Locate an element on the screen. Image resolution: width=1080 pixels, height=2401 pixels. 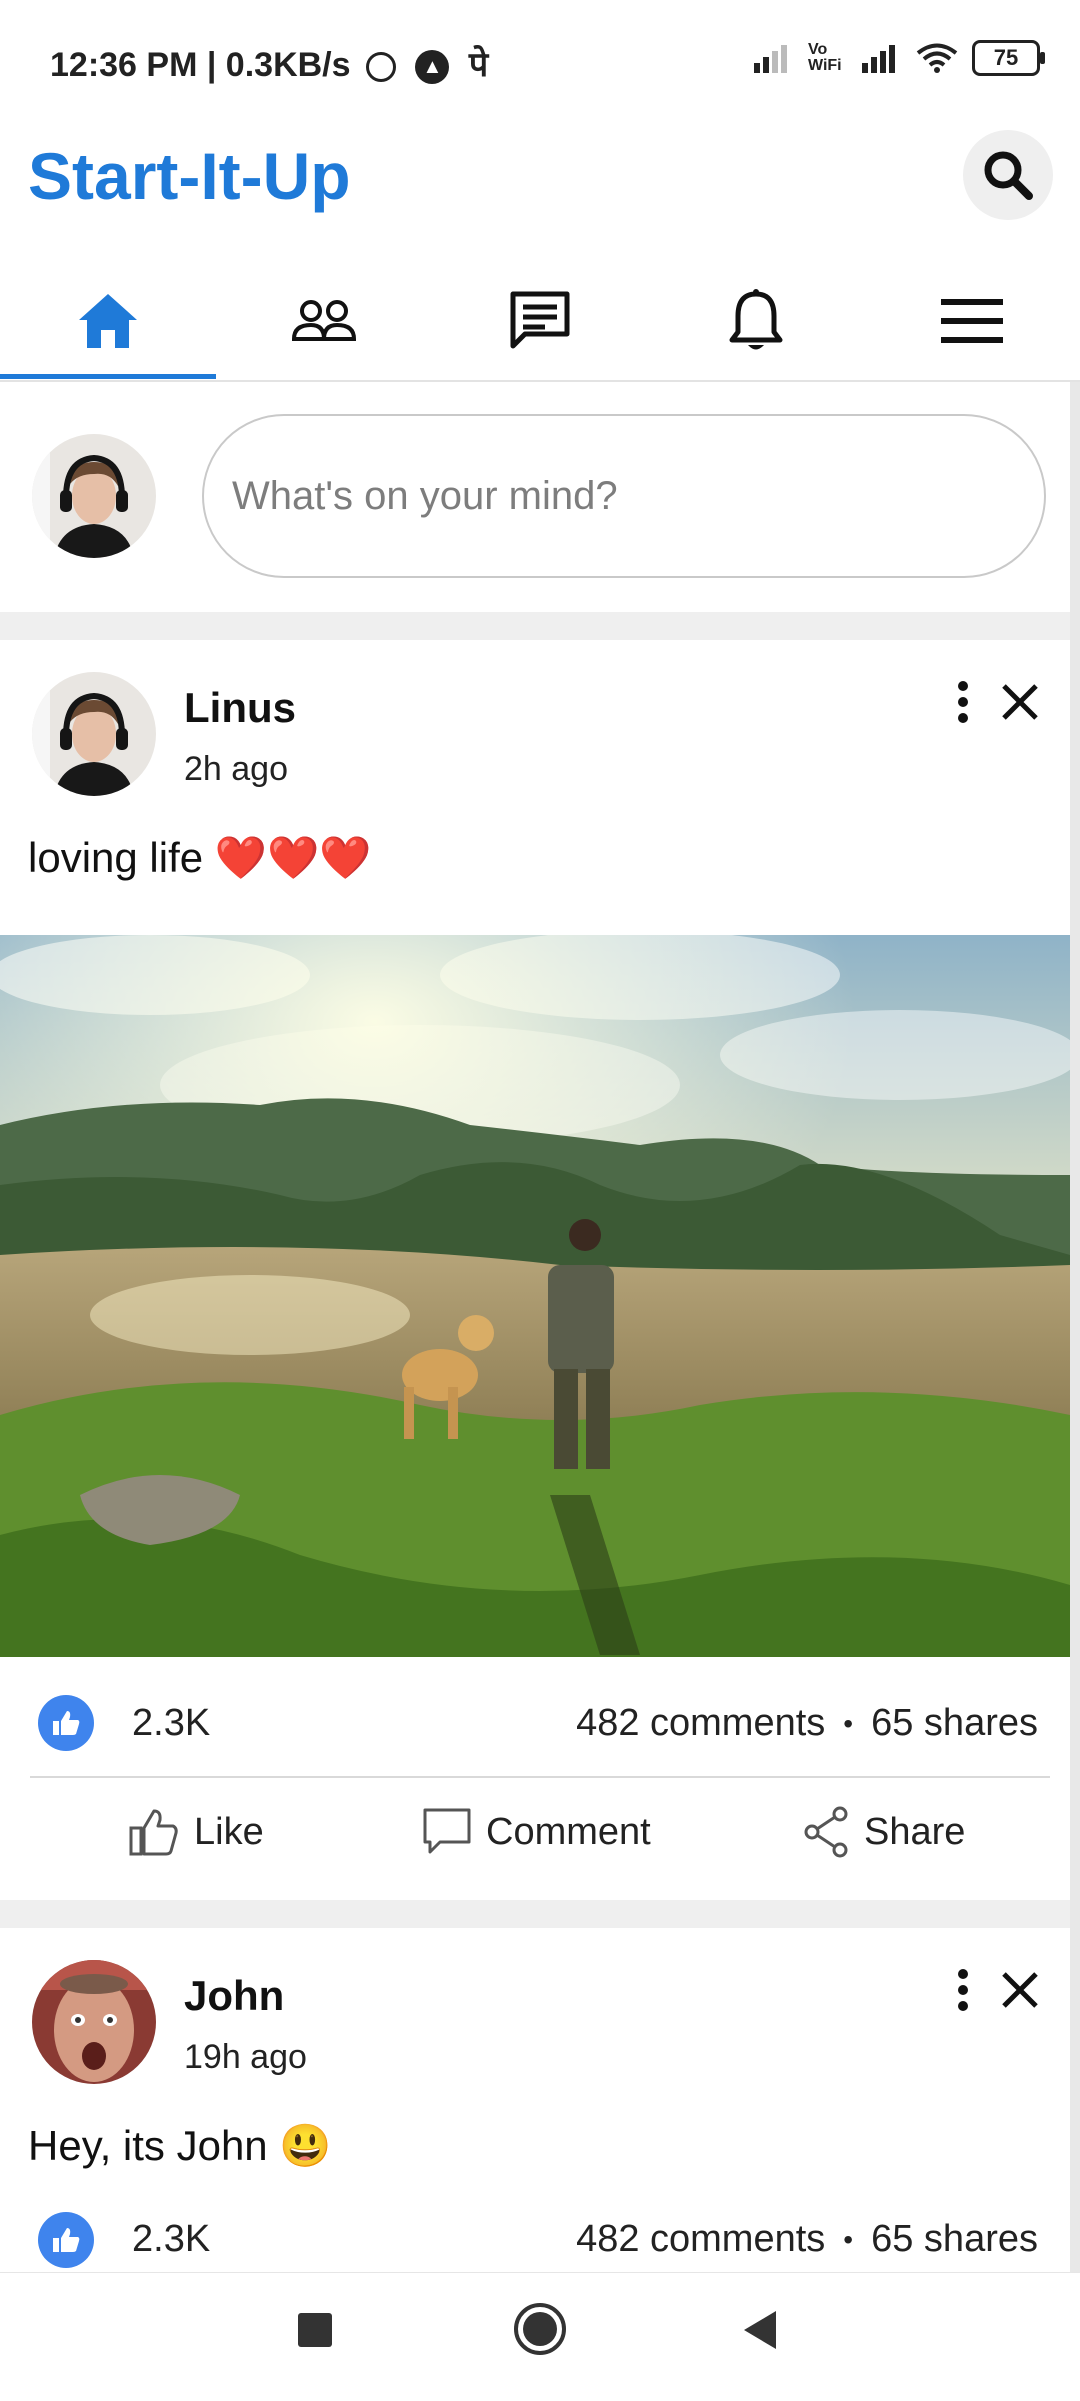
current-user-avatar is located at coordinates (94, 496).